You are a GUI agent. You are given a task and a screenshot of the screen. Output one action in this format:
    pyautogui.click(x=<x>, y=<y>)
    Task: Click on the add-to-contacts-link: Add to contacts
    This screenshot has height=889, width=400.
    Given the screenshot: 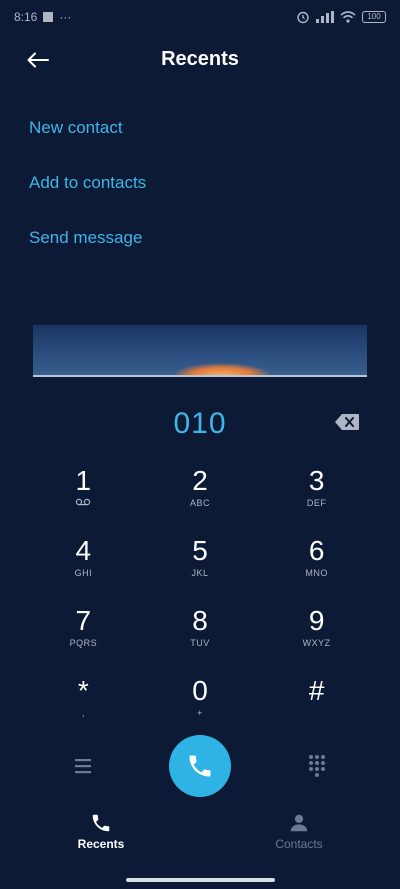 What is the action you would take?
    pyautogui.click(x=87, y=190)
    